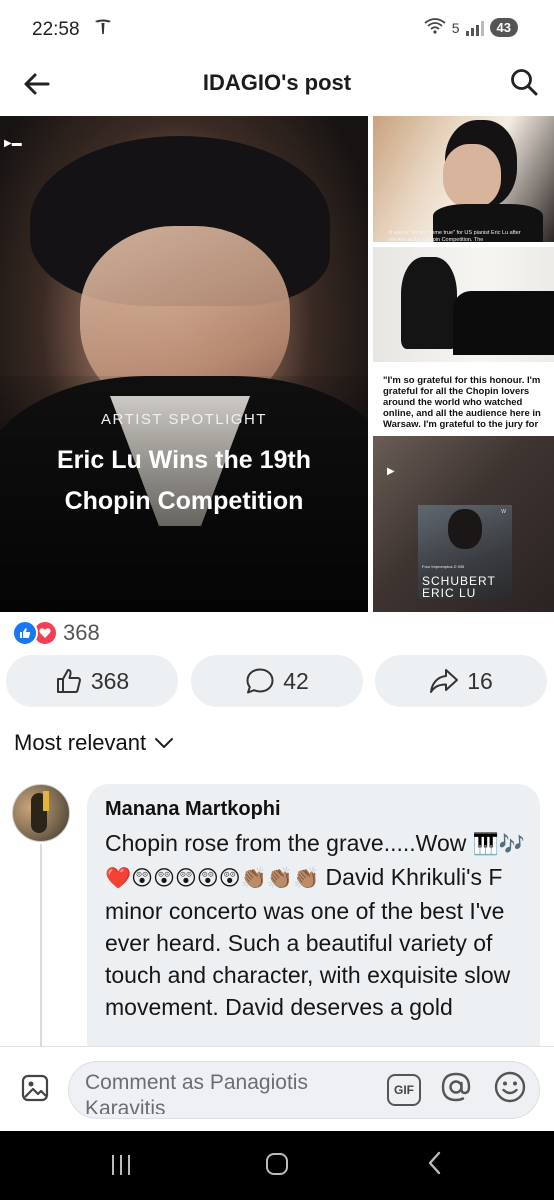 This screenshot has height=1200, width=554. I want to click on search-icon, so click(524, 82).